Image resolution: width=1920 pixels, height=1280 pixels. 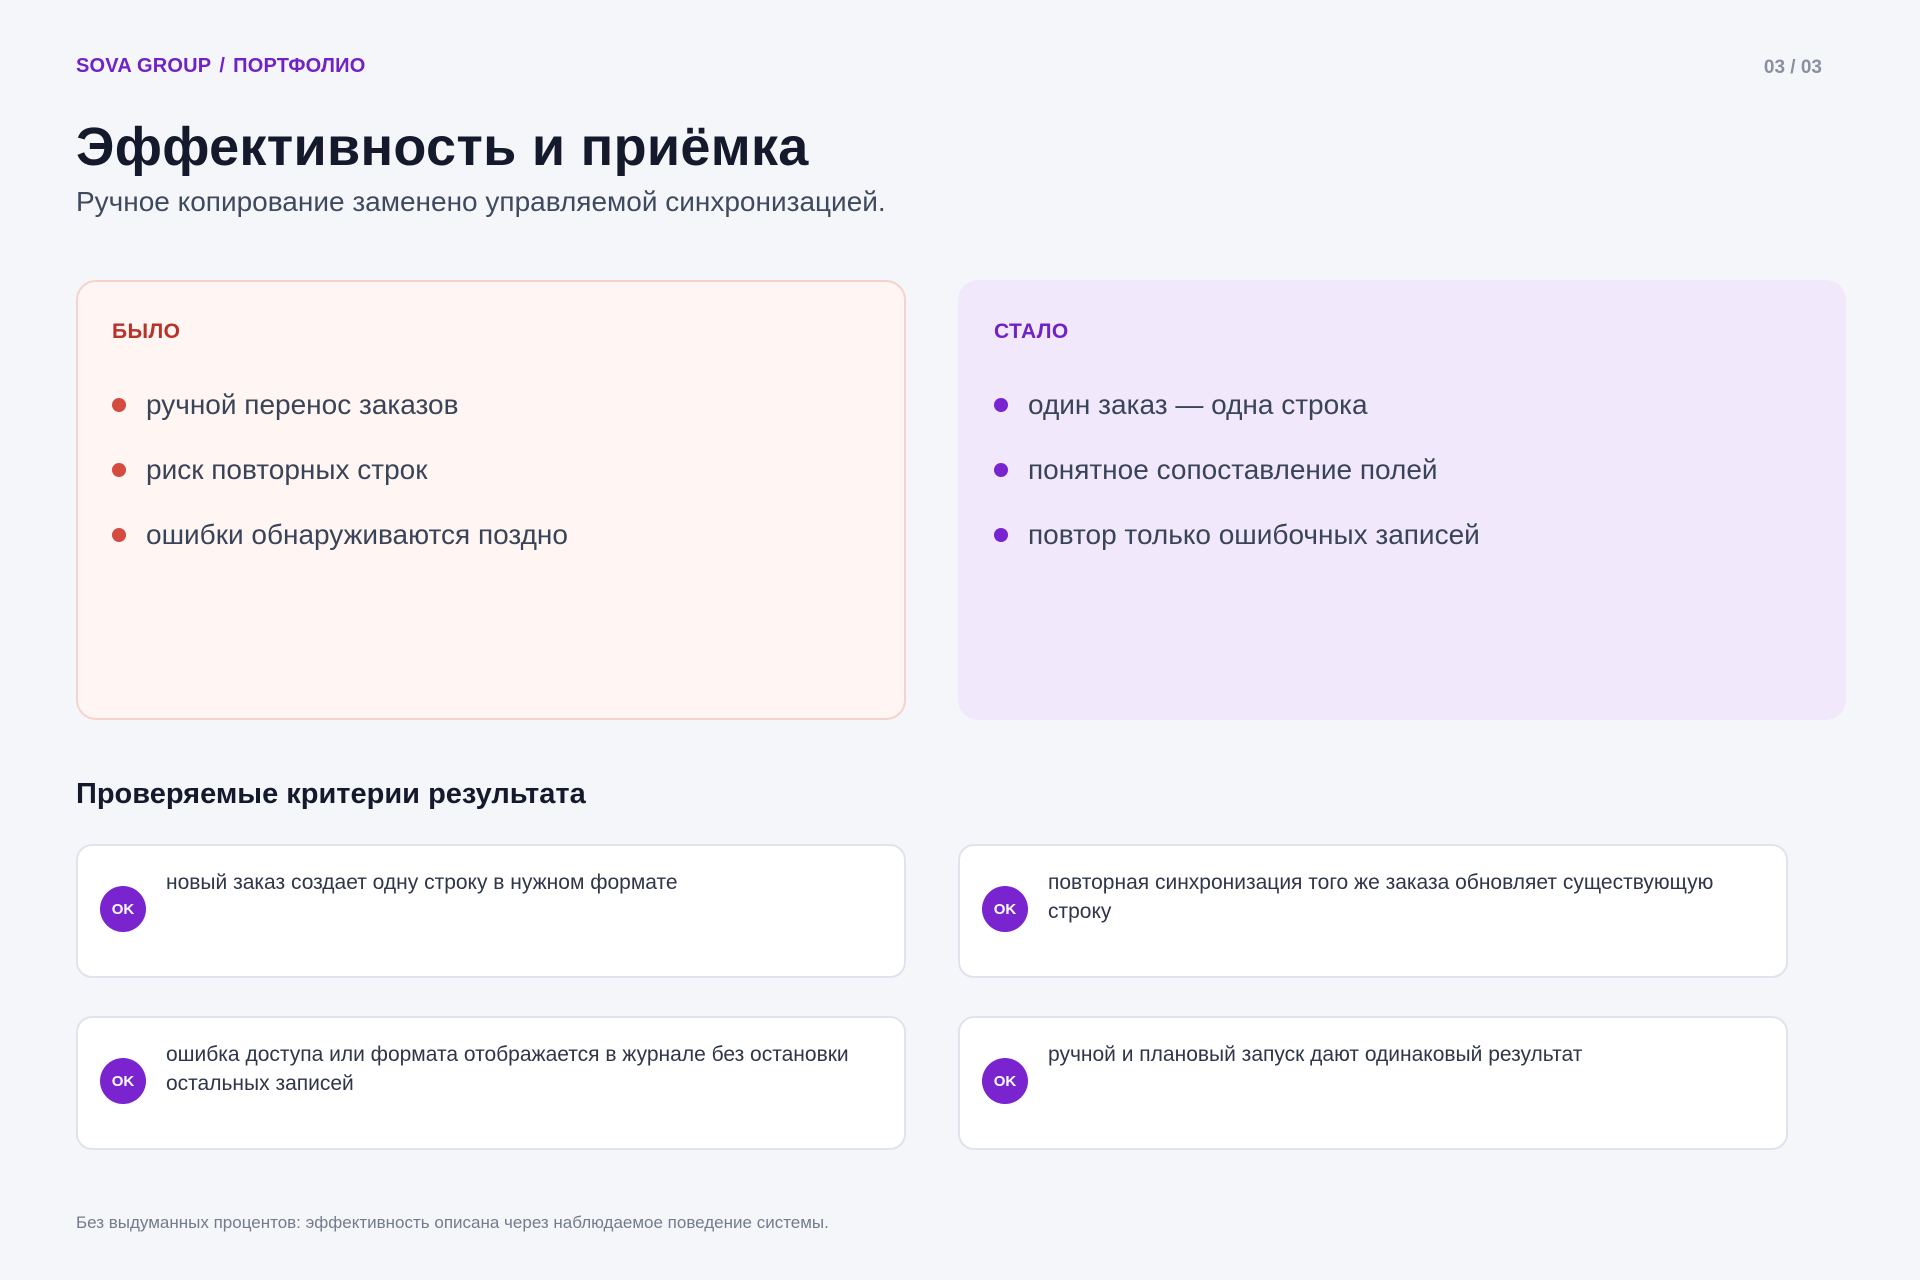 What do you see at coordinates (1031, 331) in the screenshot?
I see `after-label: СТАЛО` at bounding box center [1031, 331].